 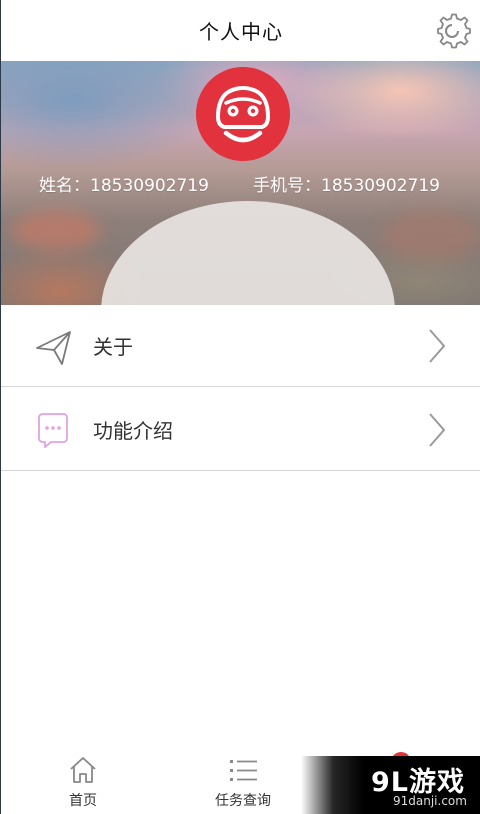 I want to click on menu-item-label: 功能介绍, so click(x=133, y=431).